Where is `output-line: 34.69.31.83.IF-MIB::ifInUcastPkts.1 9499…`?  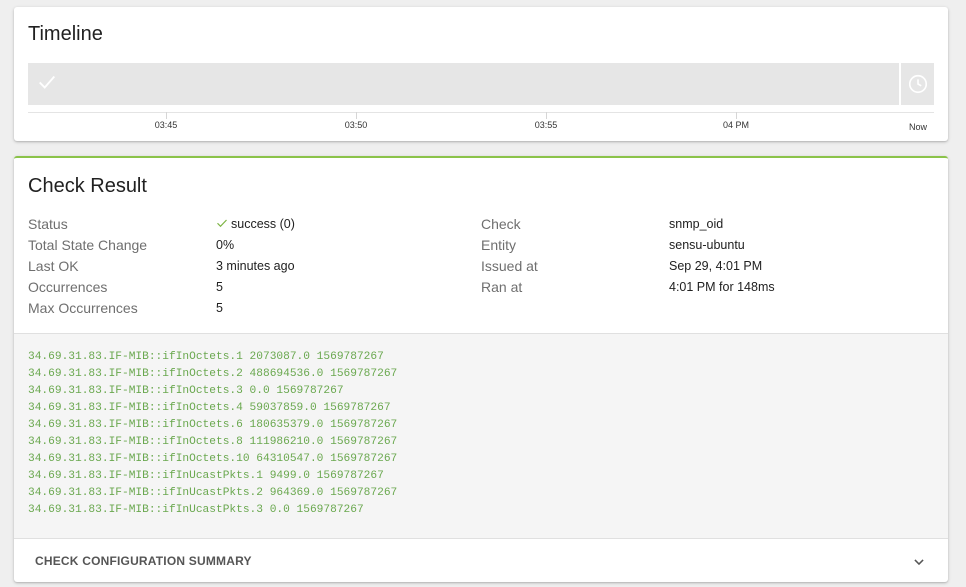
output-line: 34.69.31.83.IF-MIB::ifInUcastPkts.1 9499… is located at coordinates (206, 476).